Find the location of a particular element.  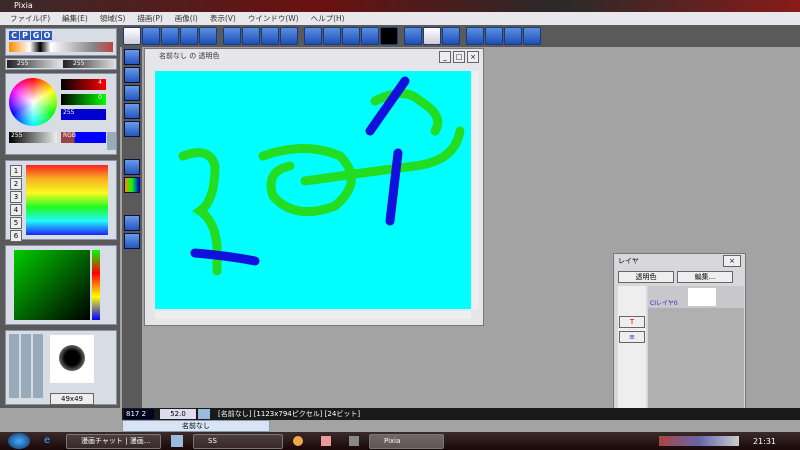

palette-row-4: 4 is located at coordinates (16, 210).